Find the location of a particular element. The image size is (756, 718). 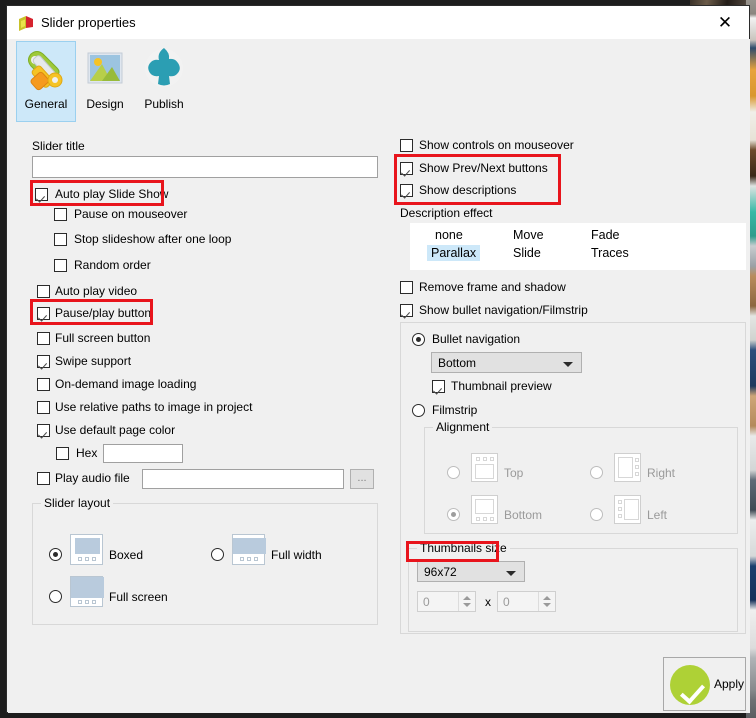

label-layout-full-width: Full width is located at coordinates (296, 555).